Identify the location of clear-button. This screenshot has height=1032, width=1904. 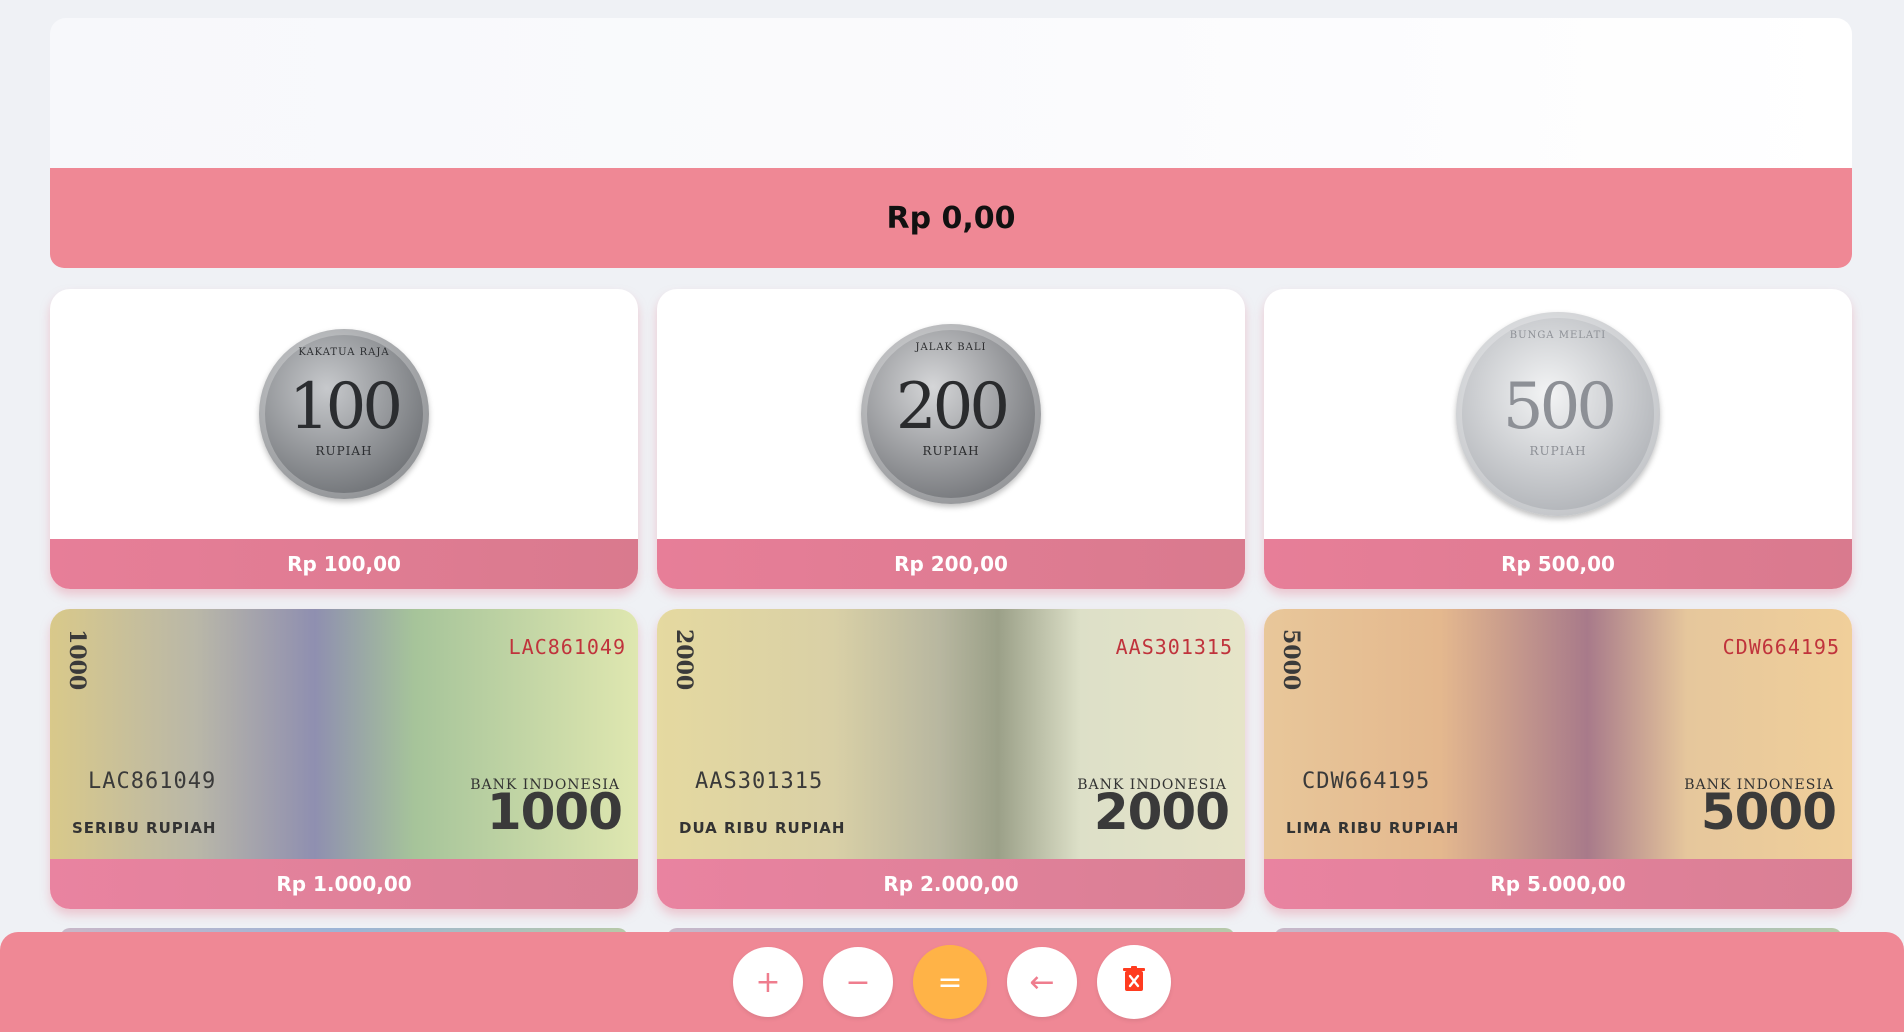
(1134, 982).